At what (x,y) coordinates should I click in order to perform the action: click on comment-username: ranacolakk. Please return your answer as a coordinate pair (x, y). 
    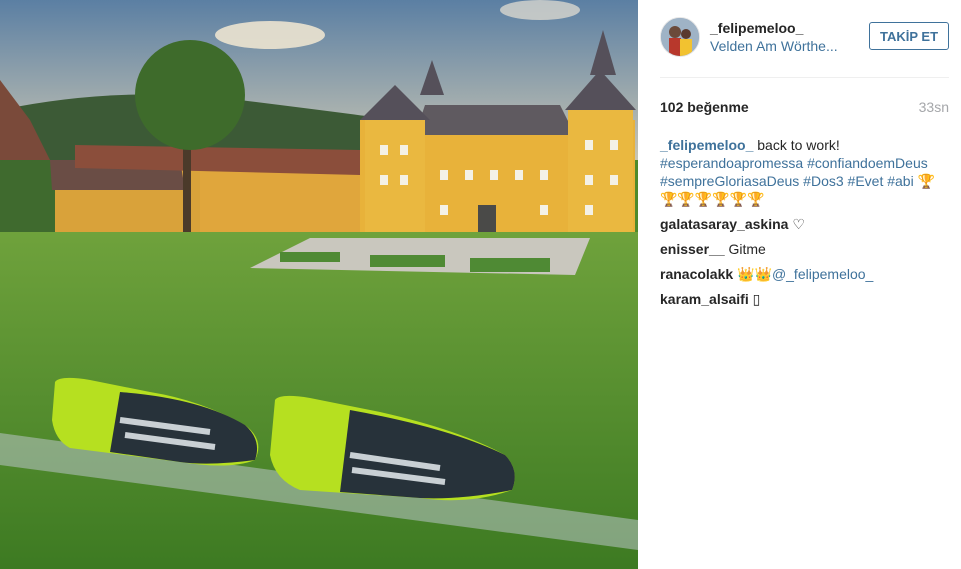
    Looking at the image, I should click on (696, 274).